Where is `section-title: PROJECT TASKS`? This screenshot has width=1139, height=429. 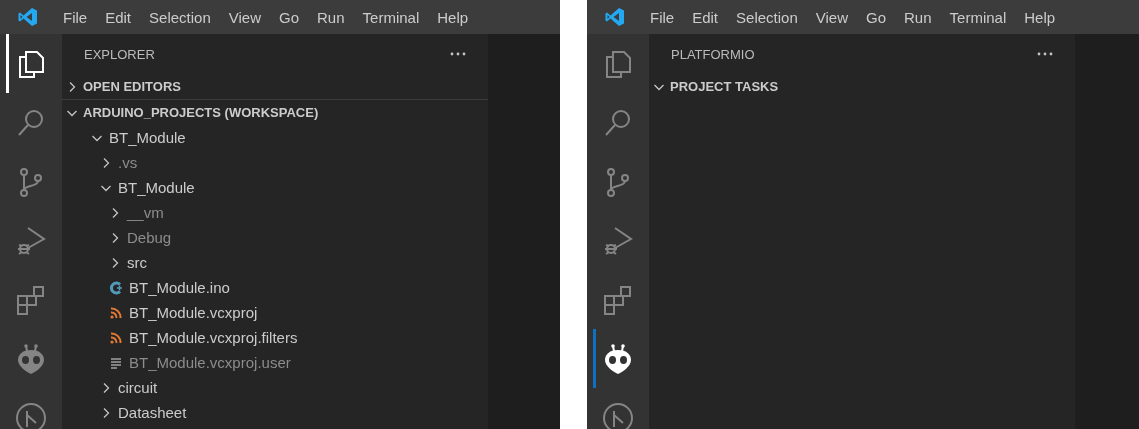
section-title: PROJECT TASKS is located at coordinates (724, 86).